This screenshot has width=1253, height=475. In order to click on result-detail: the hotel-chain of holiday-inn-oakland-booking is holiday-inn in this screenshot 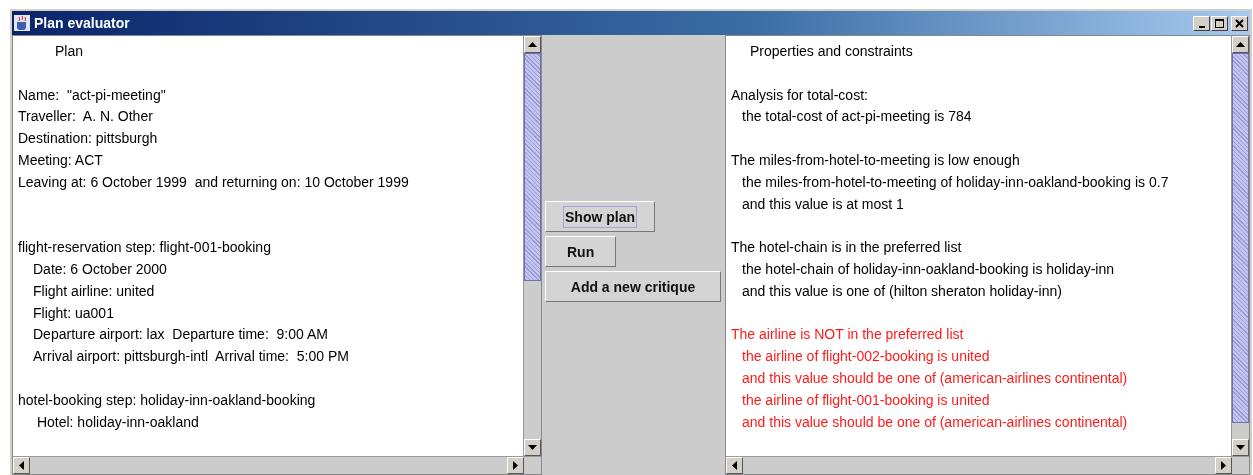, I will do `click(928, 269)`.